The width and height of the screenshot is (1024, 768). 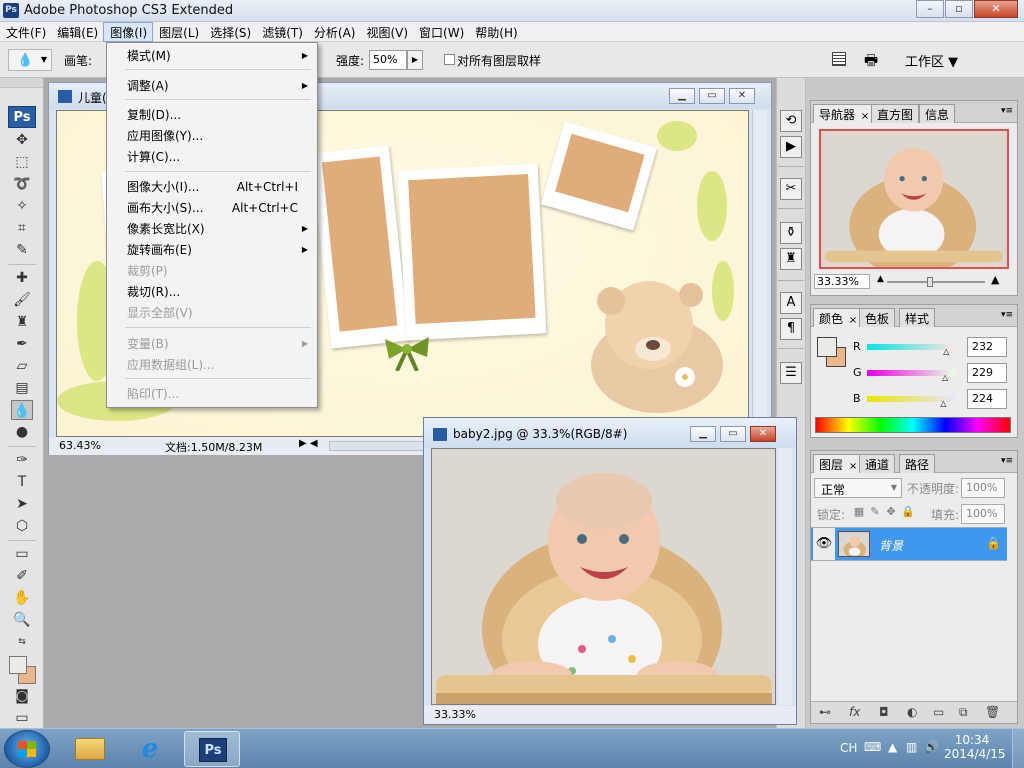 I want to click on type-tool-icon: T, so click(x=22, y=482).